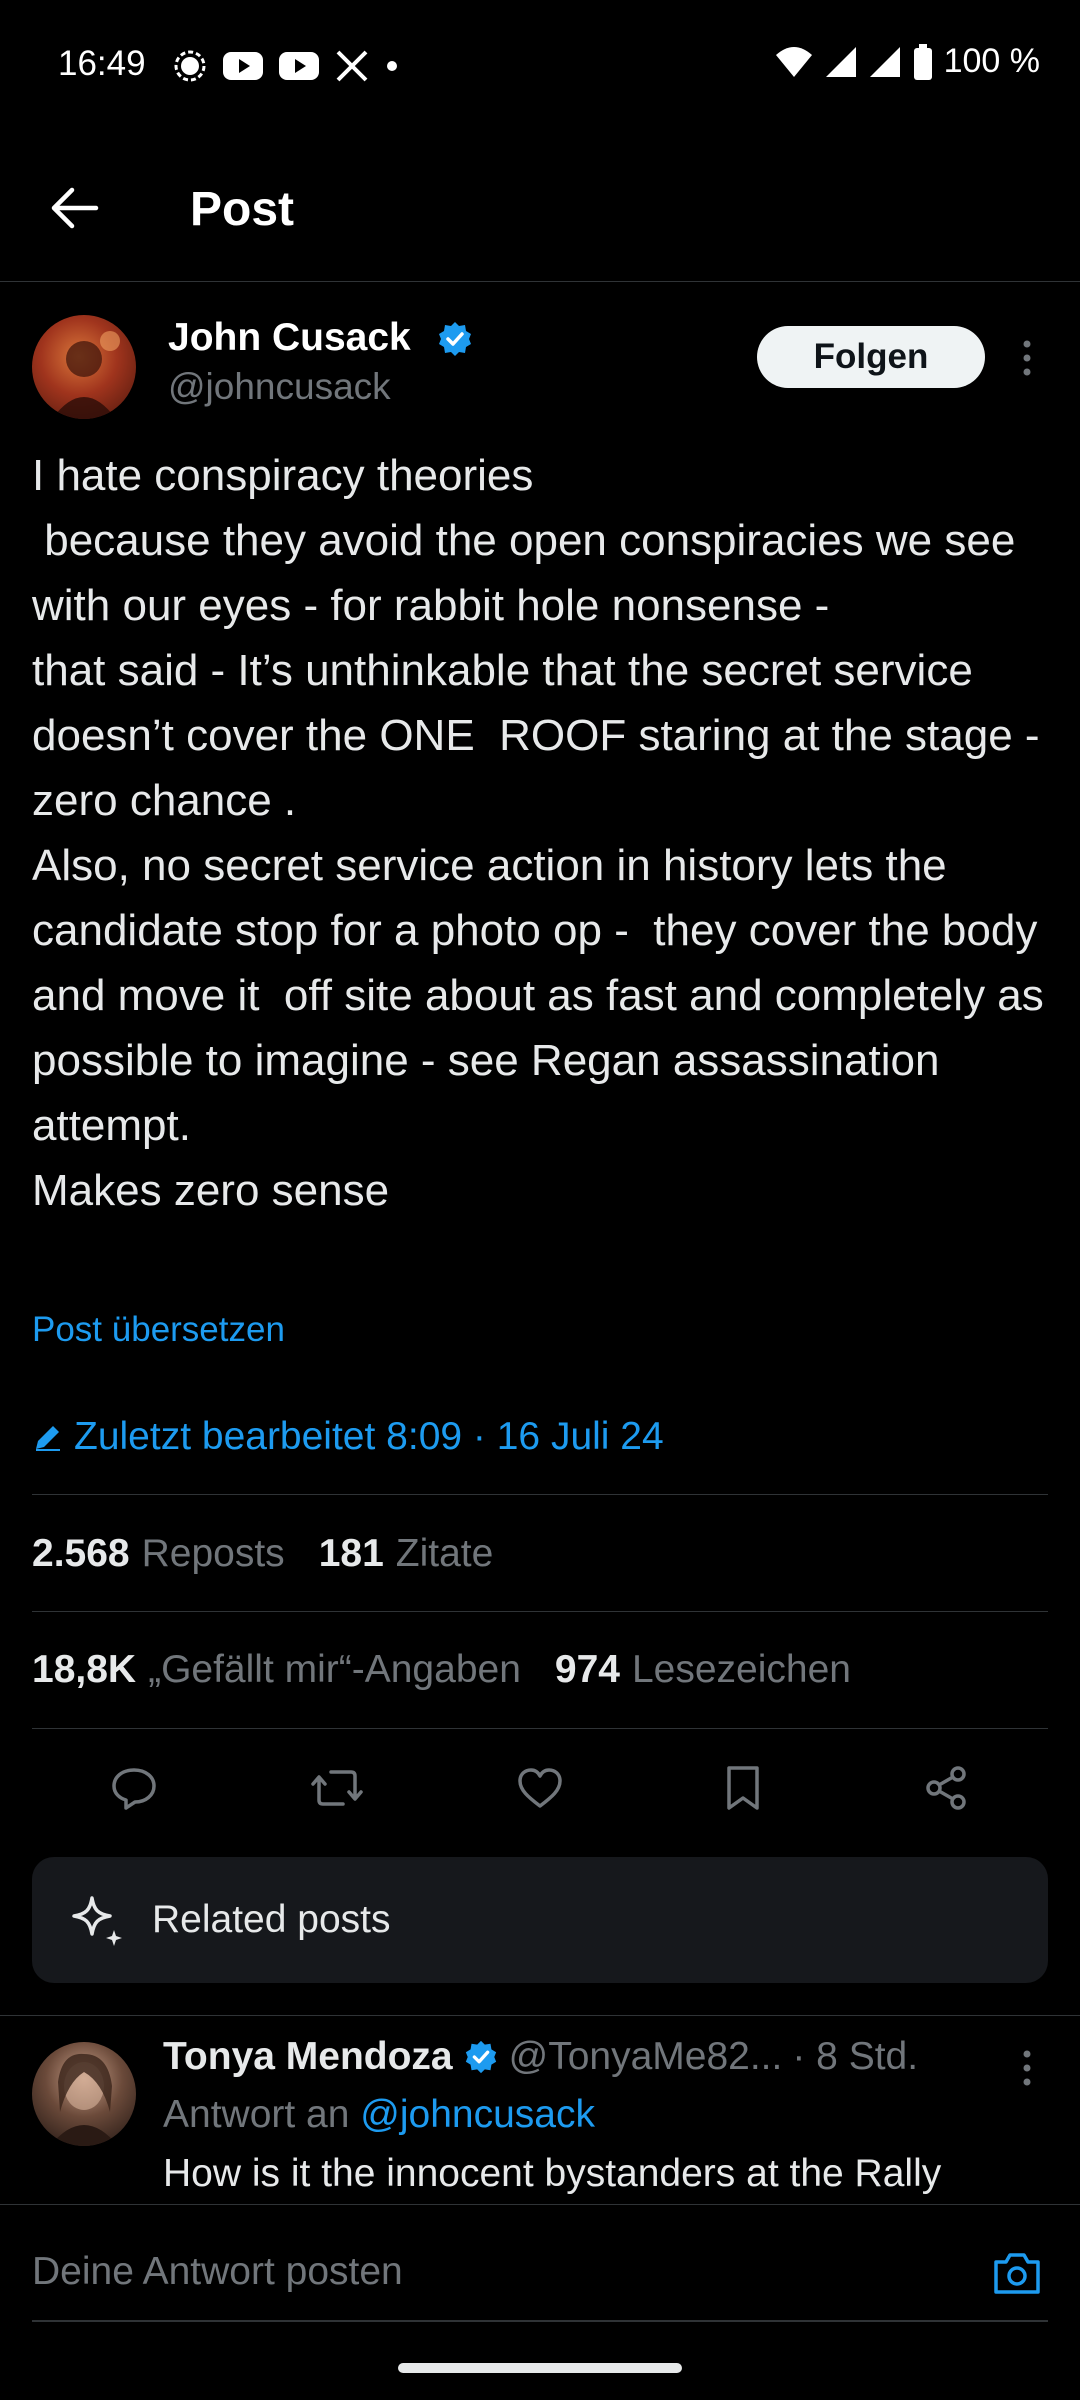 The image size is (1080, 2400). I want to click on reply-to-line: Antwort an @johncusack, so click(379, 2115).